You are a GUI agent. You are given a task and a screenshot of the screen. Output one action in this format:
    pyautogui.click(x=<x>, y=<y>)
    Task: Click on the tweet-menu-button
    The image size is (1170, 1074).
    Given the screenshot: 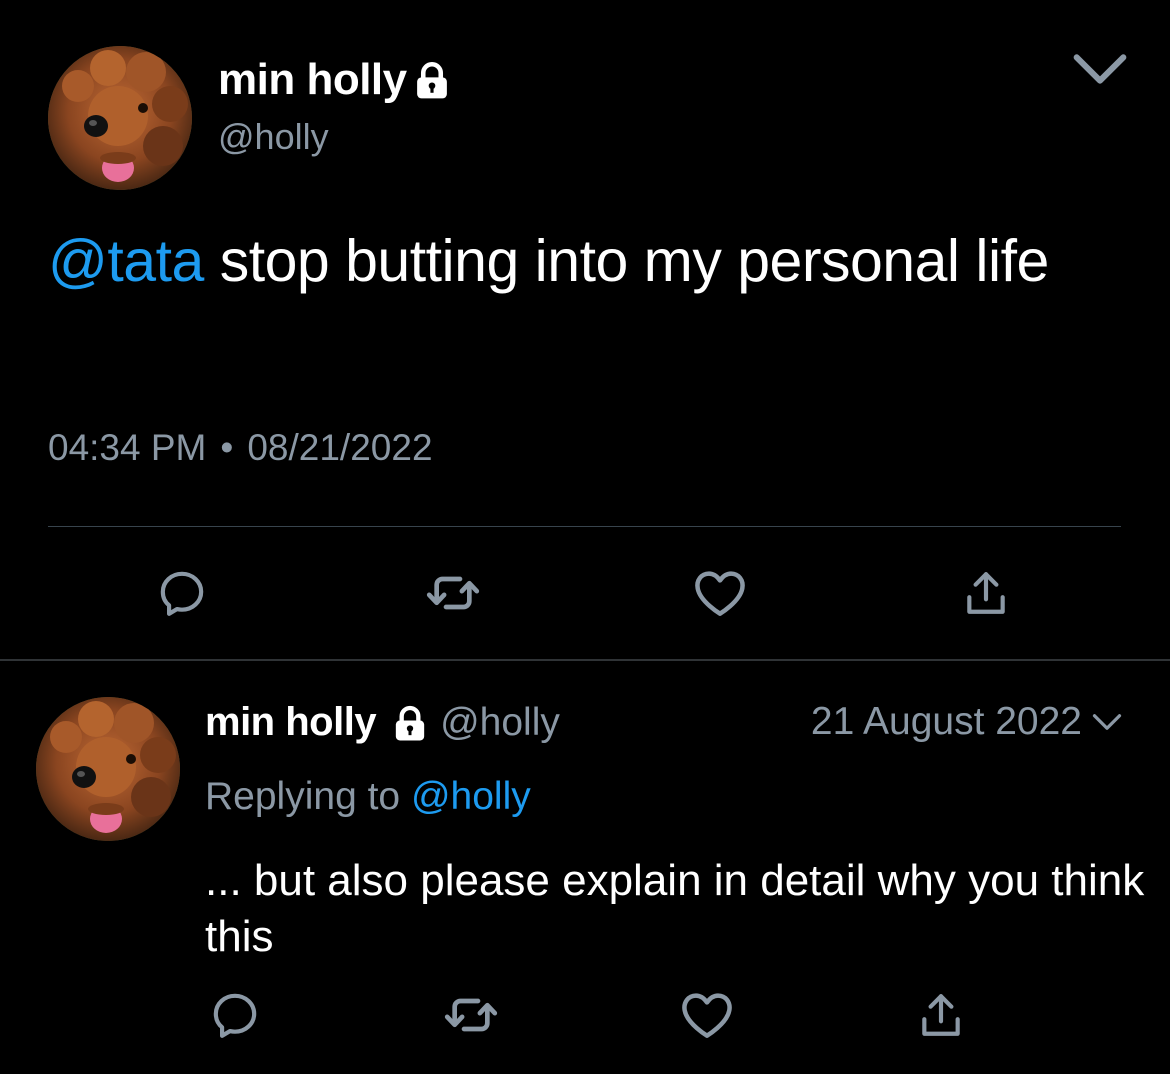 What is the action you would take?
    pyautogui.click(x=1100, y=70)
    